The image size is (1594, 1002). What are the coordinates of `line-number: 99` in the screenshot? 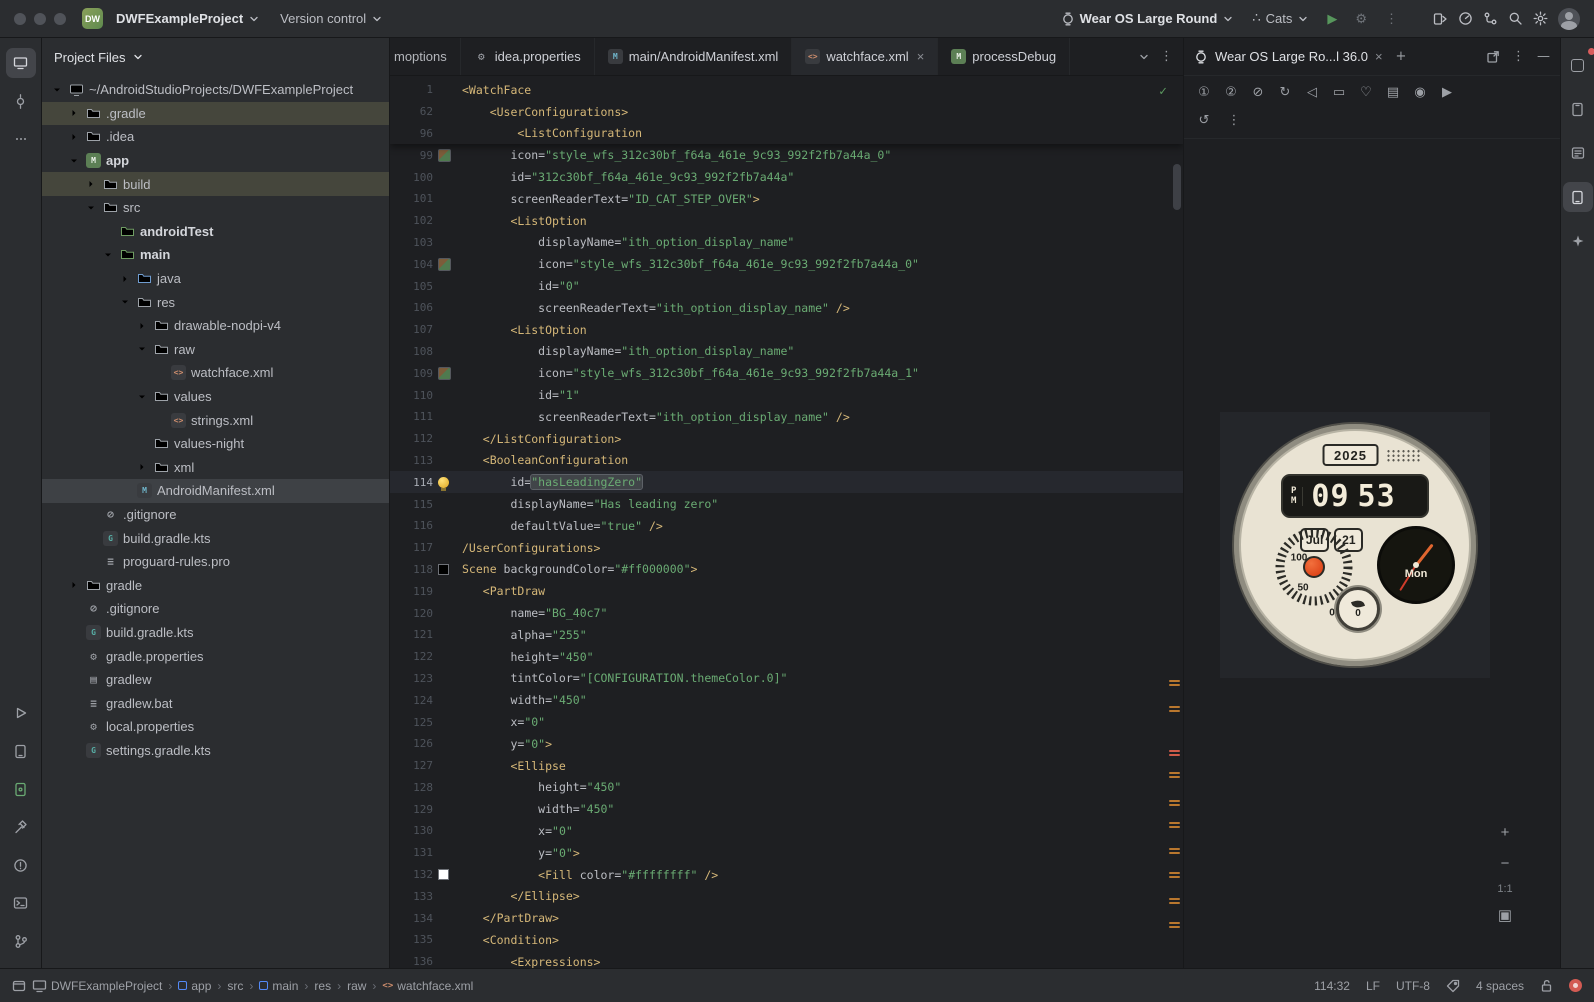 It's located at (414, 155).